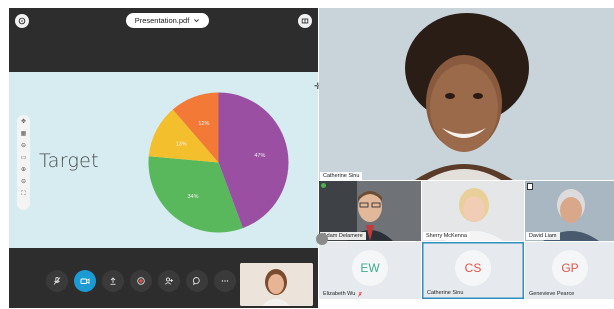  I want to click on layout-toggle-button, so click(305, 21).